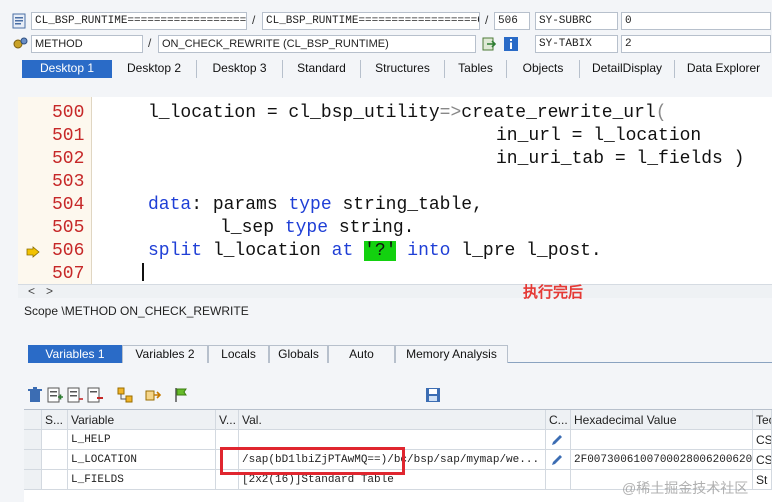 This screenshot has height=502, width=772. Describe the element at coordinates (139, 21) in the screenshot. I see `program-field: CL_BSP_RUNTIME==================CP` at that location.